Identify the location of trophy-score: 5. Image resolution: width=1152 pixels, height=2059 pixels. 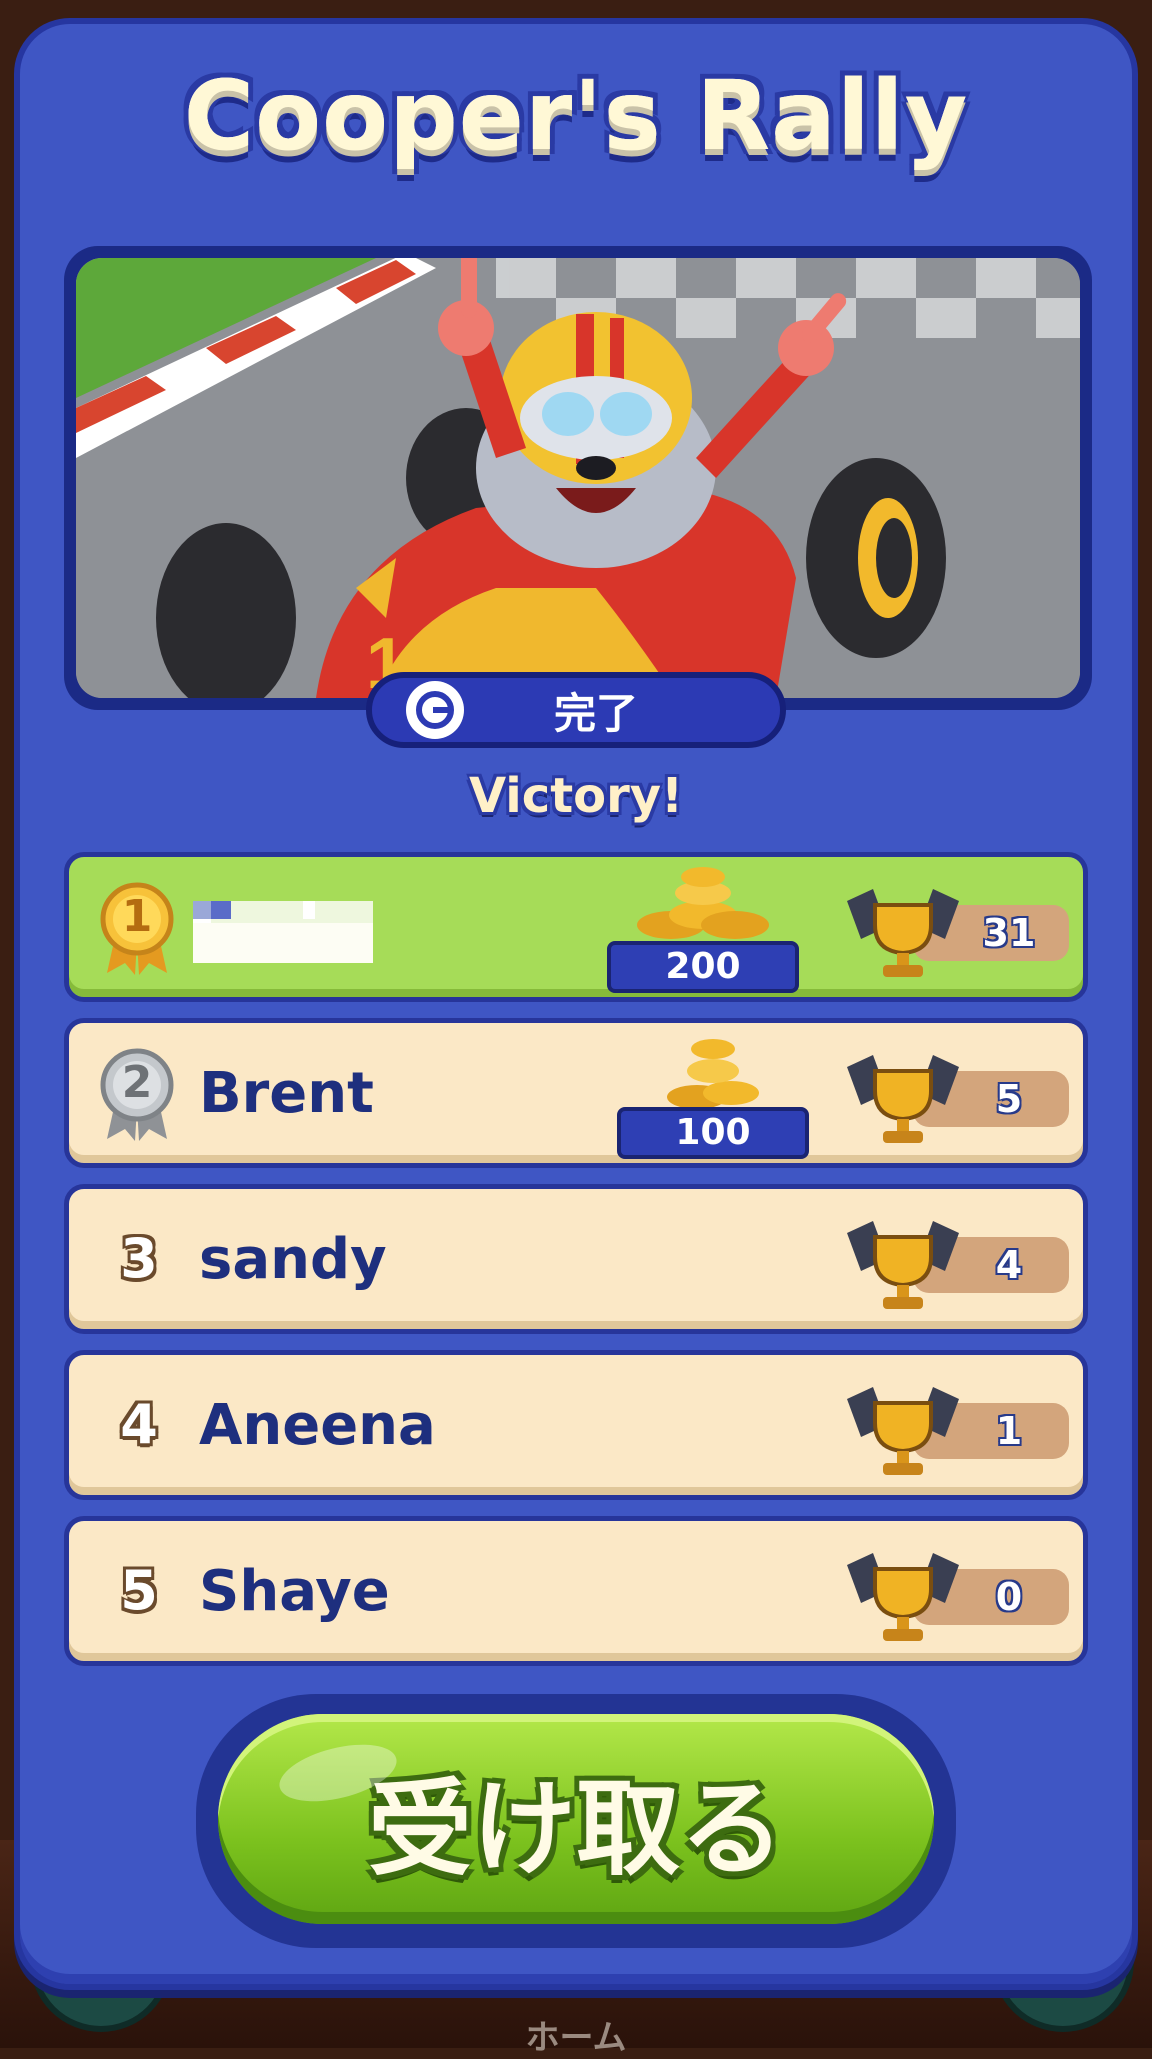
(958, 1097).